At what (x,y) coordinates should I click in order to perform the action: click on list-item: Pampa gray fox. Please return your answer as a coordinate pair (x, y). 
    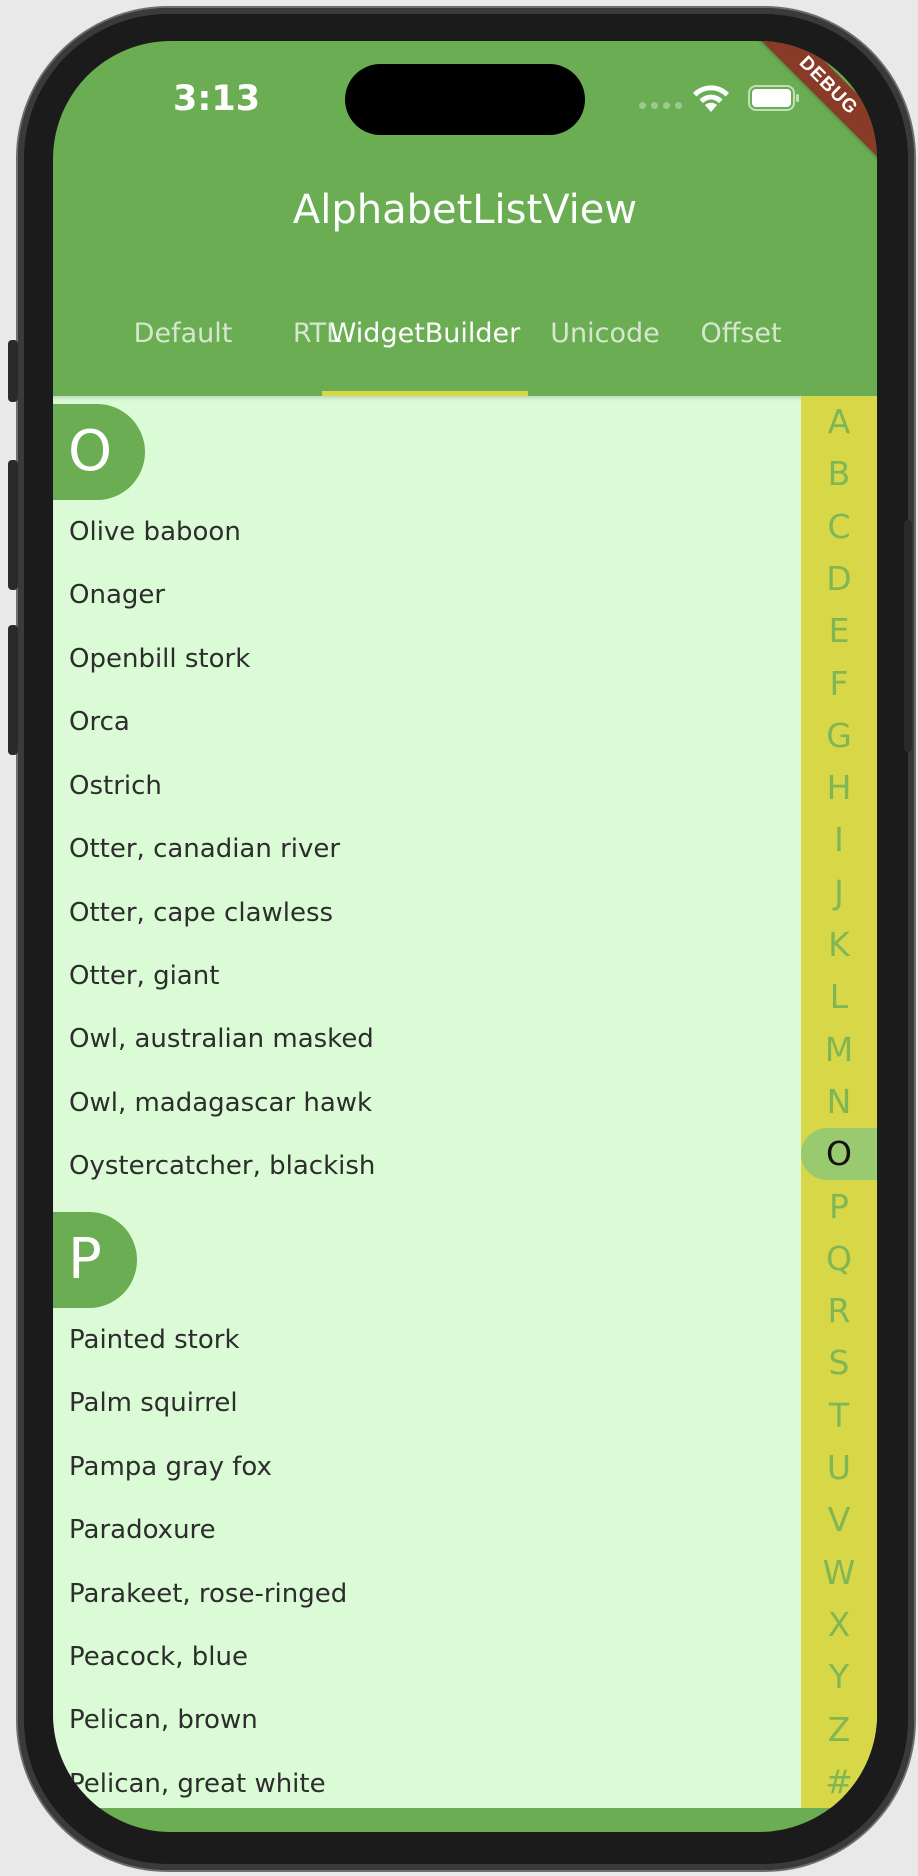
    Looking at the image, I should click on (170, 1467).